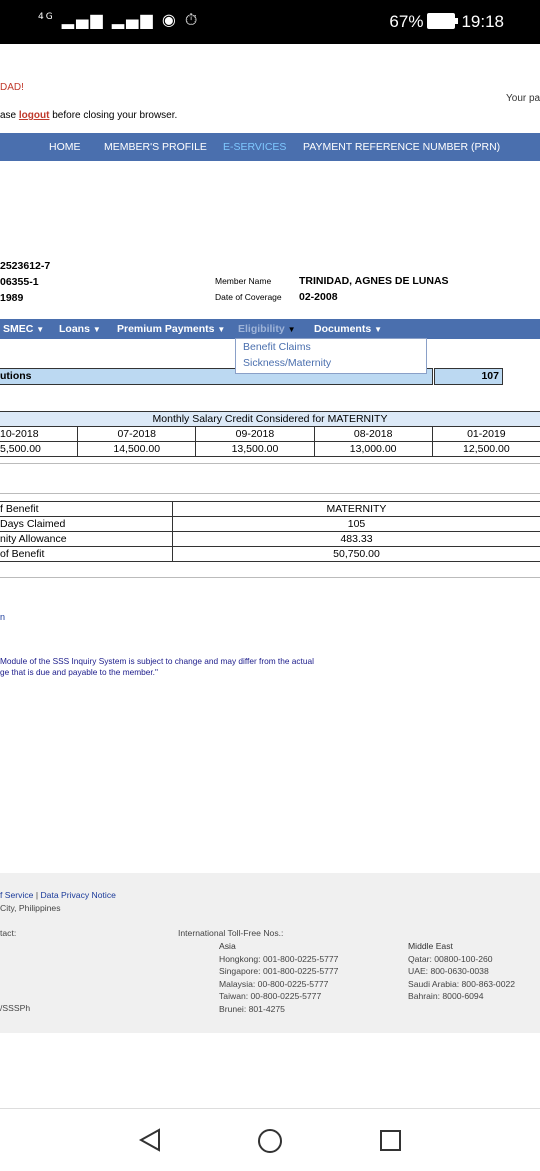 The image size is (540, 1171). I want to click on benefit-value: 50,750.00, so click(356, 554).